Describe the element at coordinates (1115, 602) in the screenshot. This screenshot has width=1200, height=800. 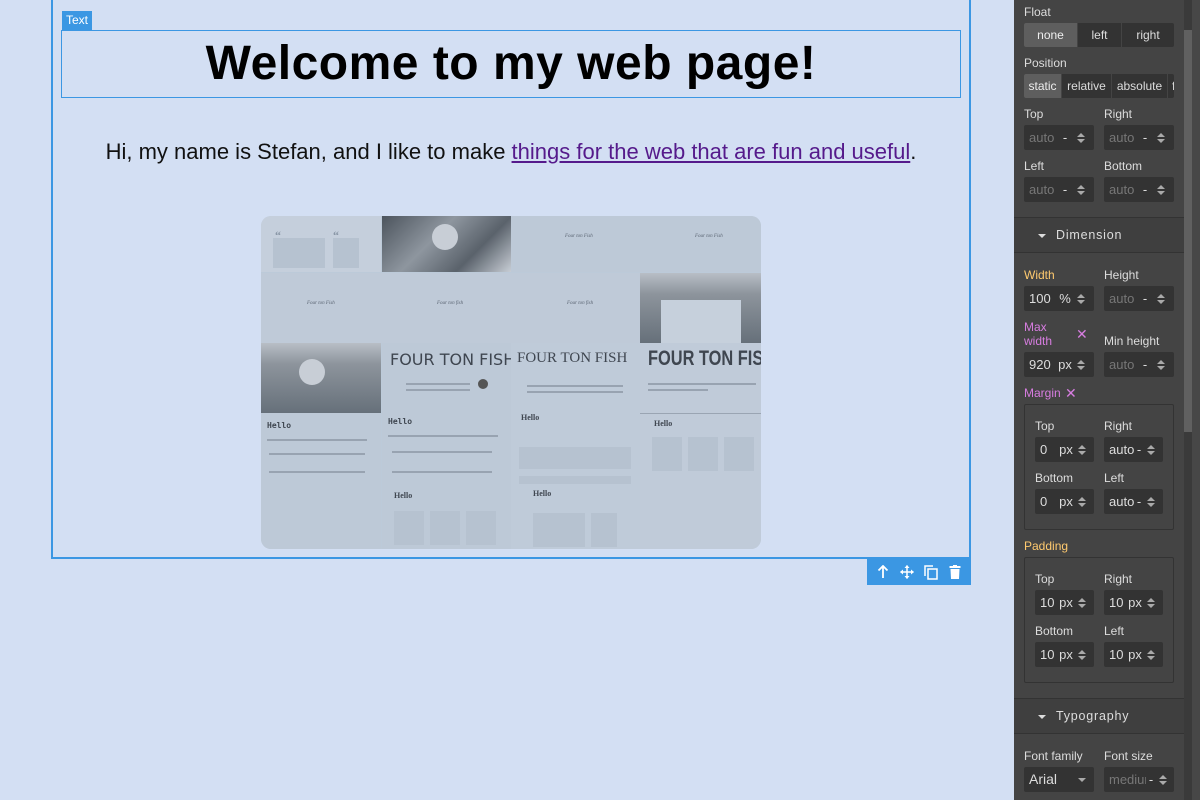
I see `padding-right-value: 10` at that location.